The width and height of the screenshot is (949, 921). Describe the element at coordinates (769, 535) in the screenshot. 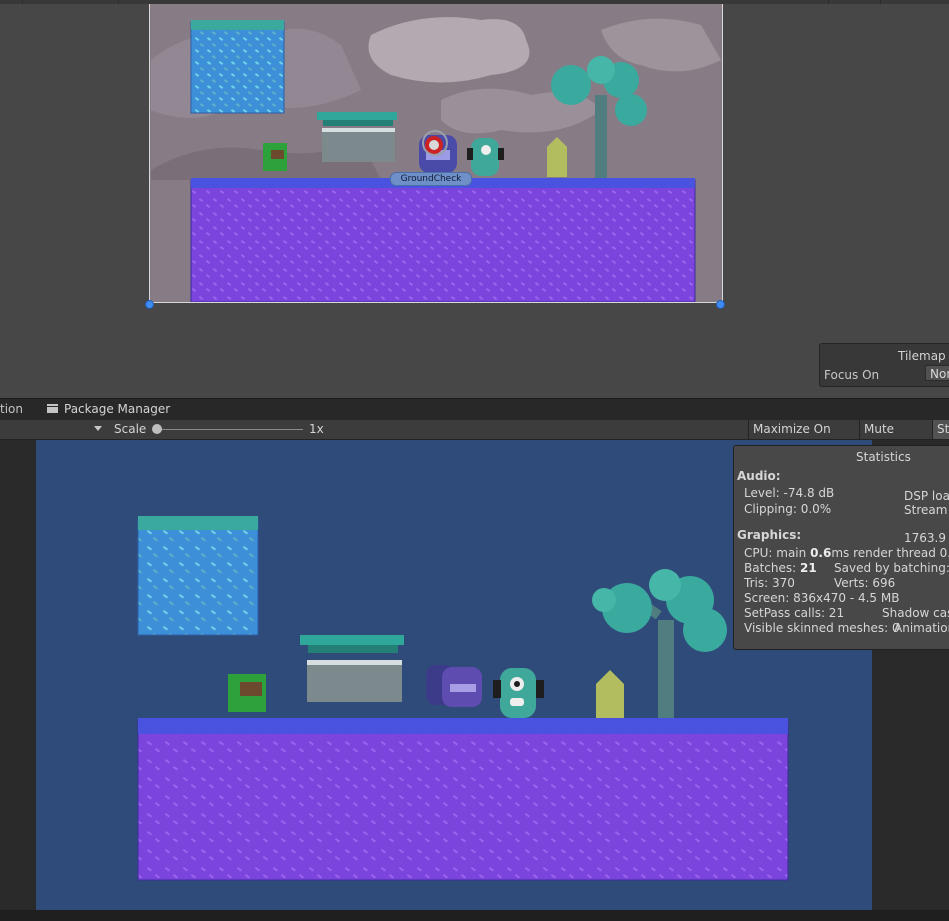

I see `graphics-header: Graphics:` at that location.